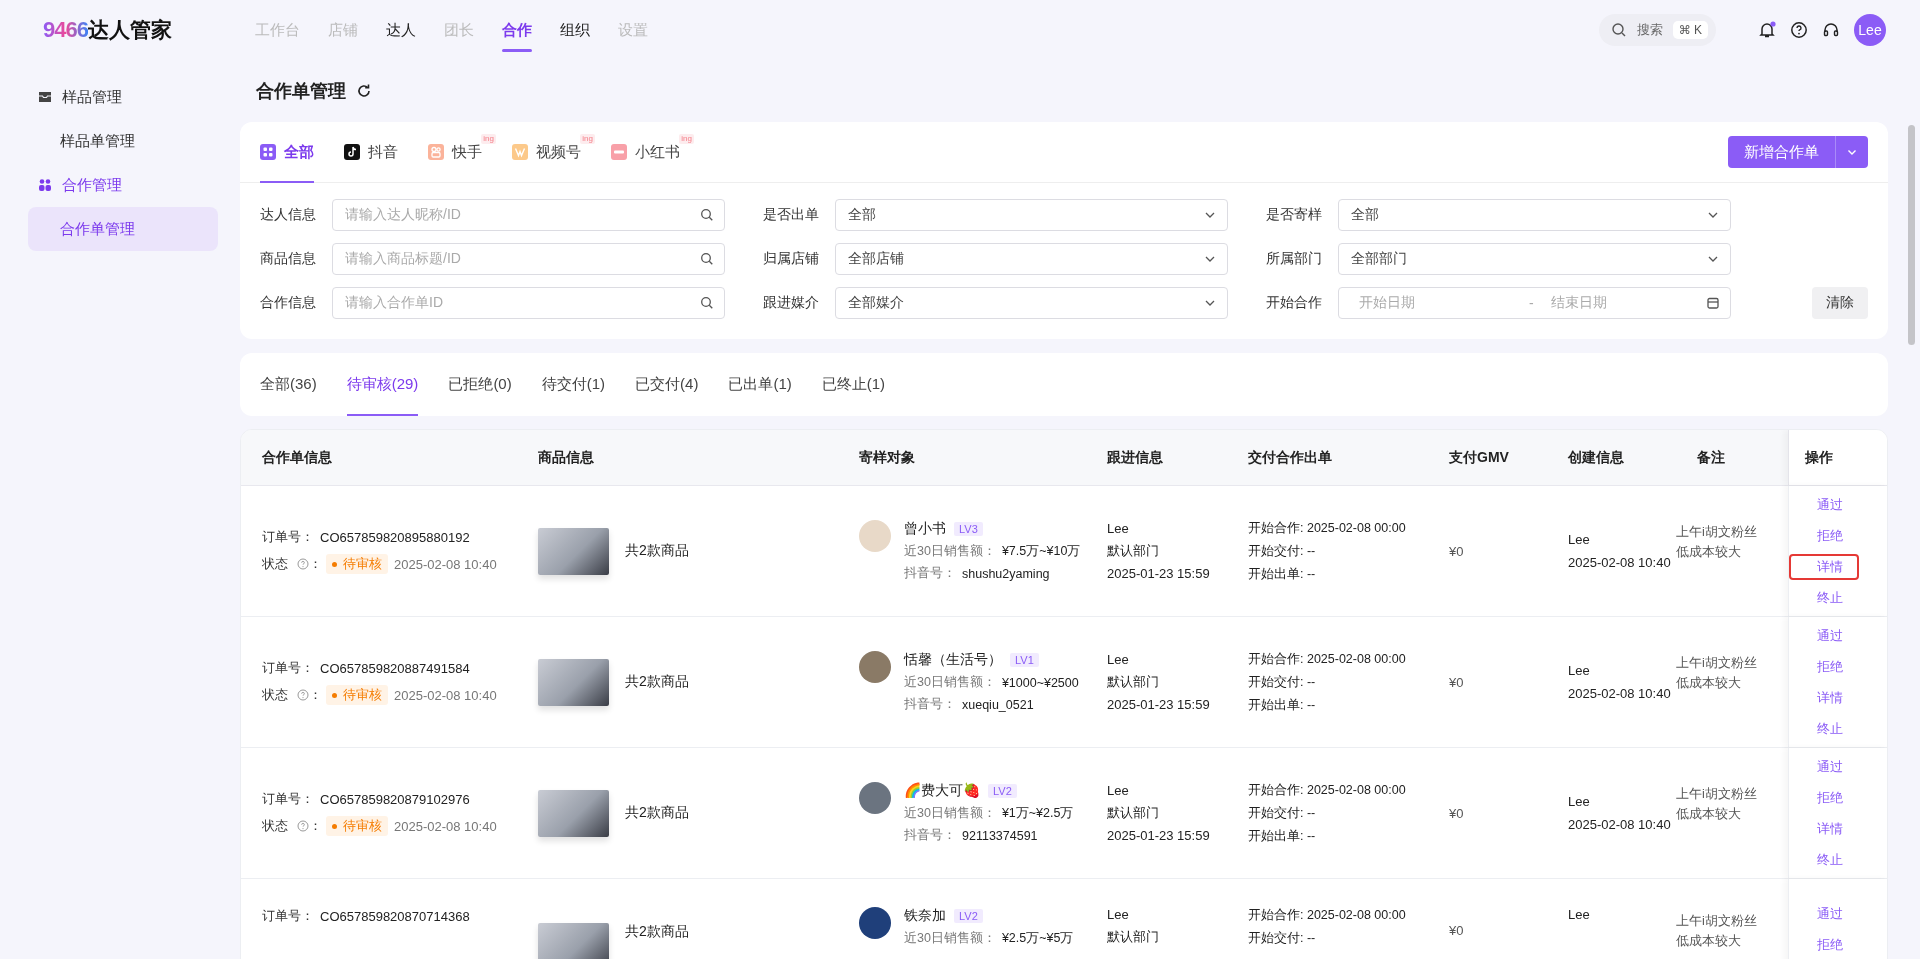 Image resolution: width=1920 pixels, height=959 pixels. Describe the element at coordinates (667, 384) in the screenshot. I see `status-tab: 已交付(4)` at that location.